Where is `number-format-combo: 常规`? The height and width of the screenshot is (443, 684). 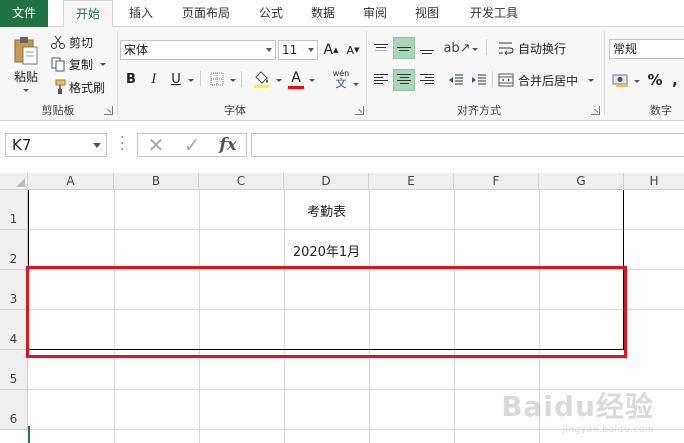
number-format-combo: 常规 is located at coordinates (646, 49).